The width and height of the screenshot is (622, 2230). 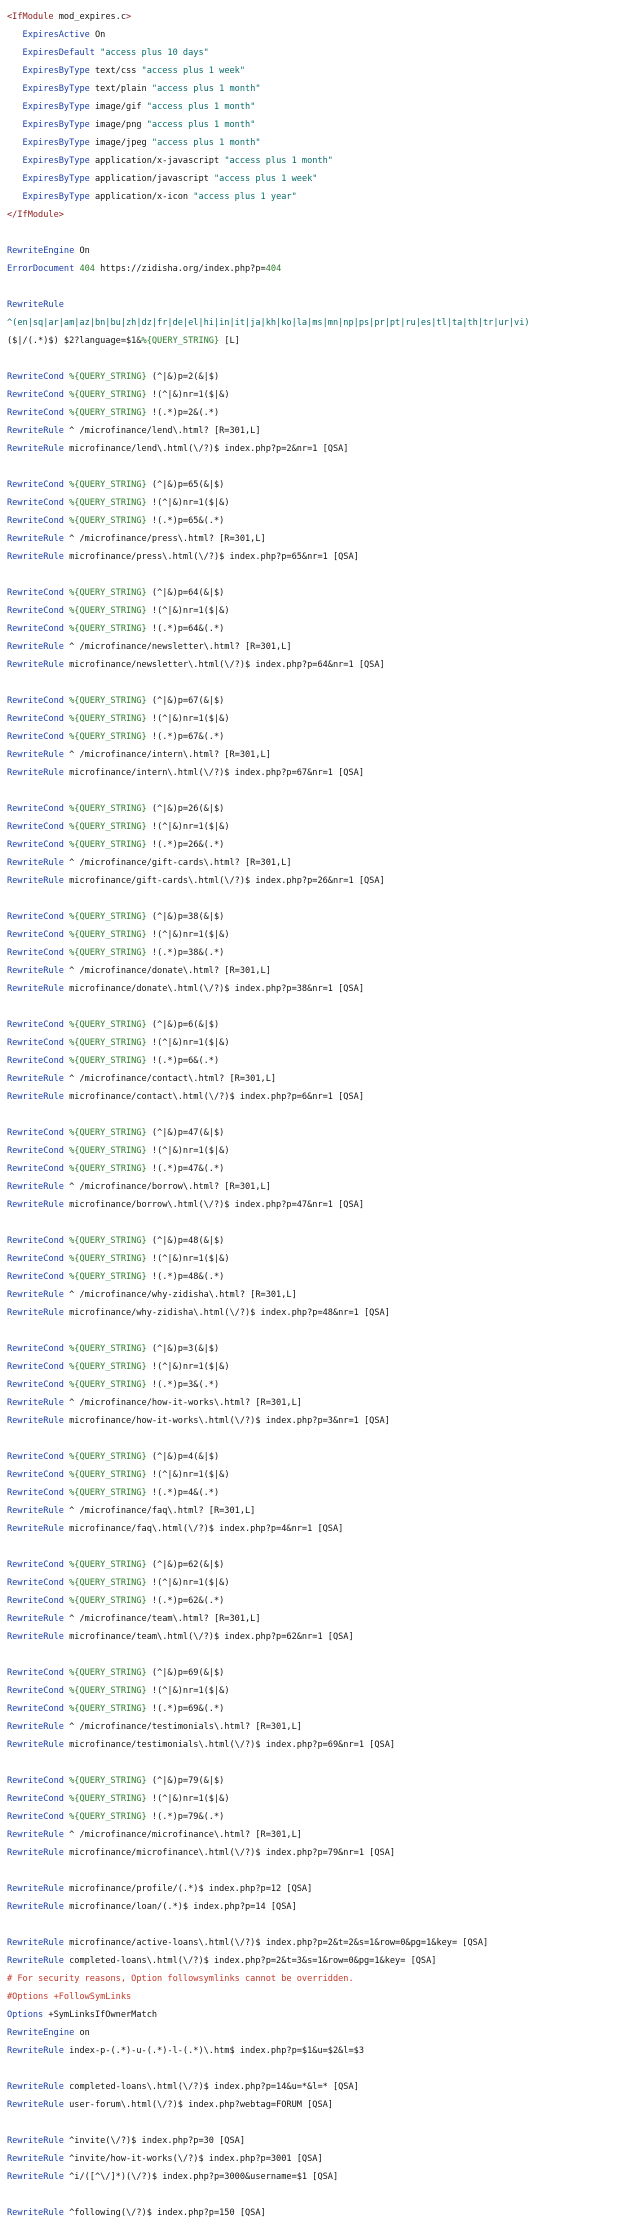 I want to click on directive-argument: text/css, so click(x=115, y=71).